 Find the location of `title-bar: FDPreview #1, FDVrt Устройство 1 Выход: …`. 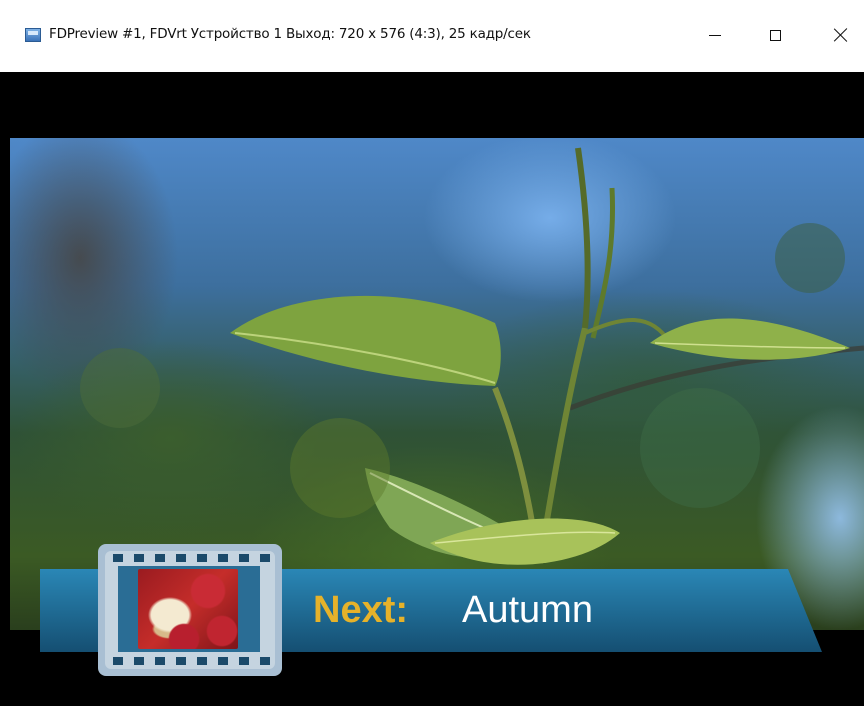

title-bar: FDPreview #1, FDVrt Устройство 1 Выход: … is located at coordinates (432, 36).